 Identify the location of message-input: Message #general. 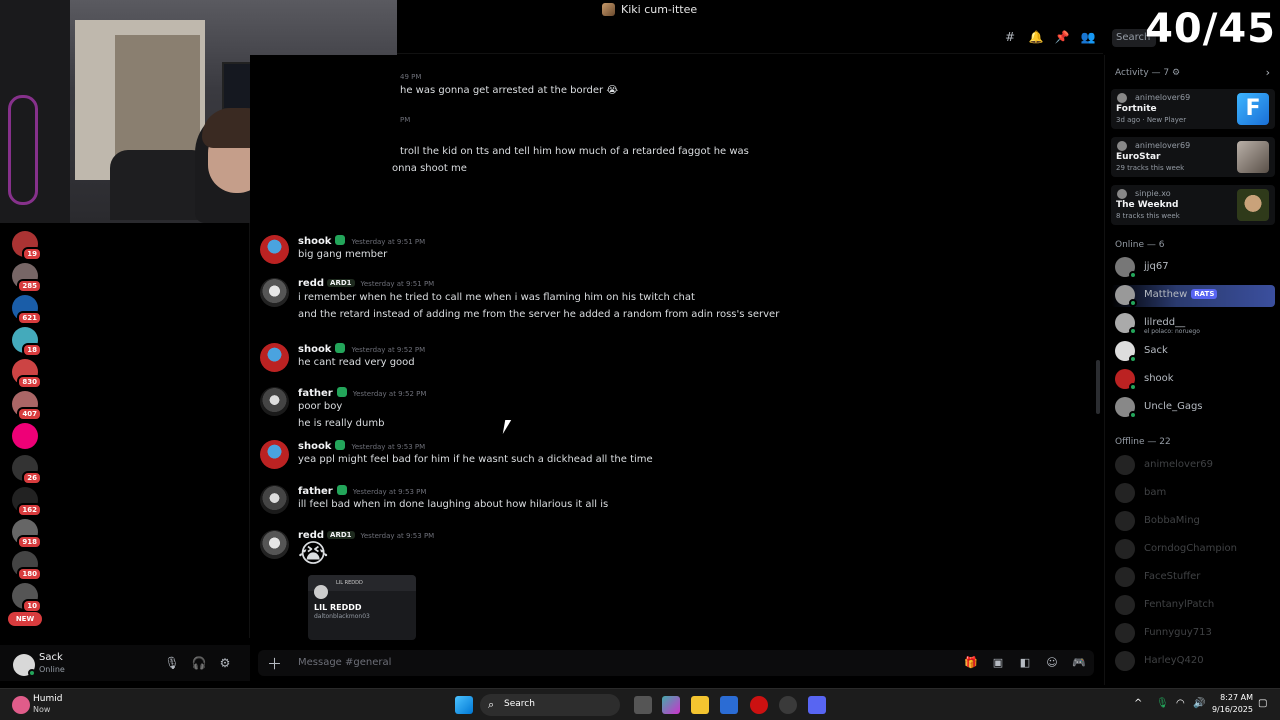
(344, 662).